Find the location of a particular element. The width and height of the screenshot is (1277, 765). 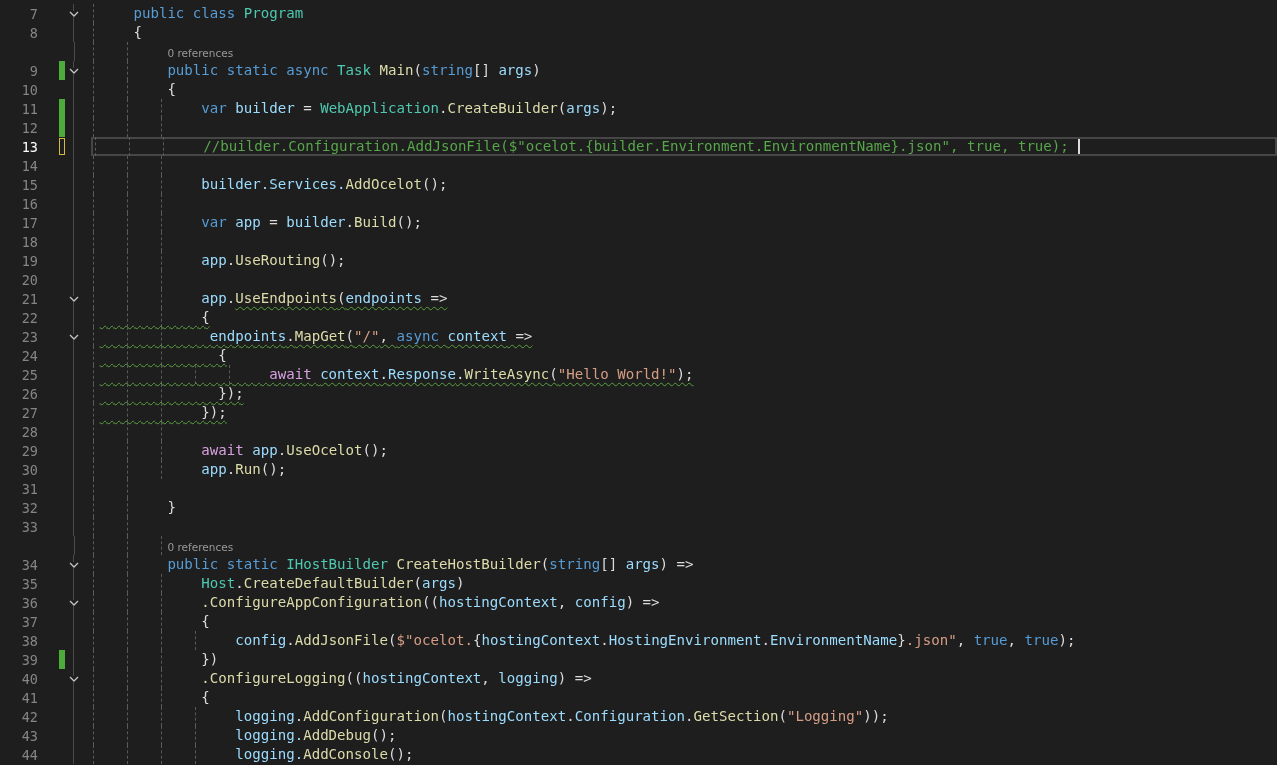

line-number: 27 is located at coordinates (29, 412).